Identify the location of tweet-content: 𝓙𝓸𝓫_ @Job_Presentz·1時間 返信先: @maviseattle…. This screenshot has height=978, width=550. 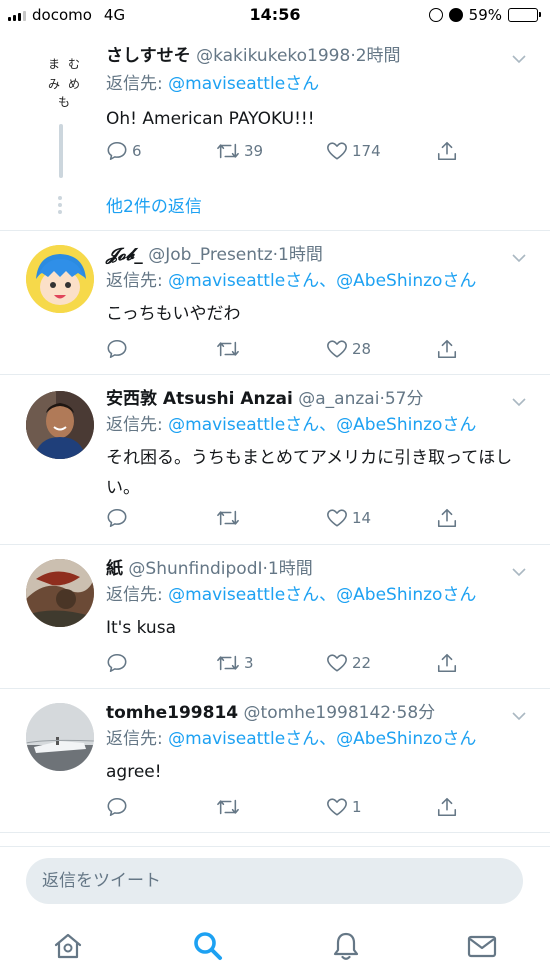
(318, 286).